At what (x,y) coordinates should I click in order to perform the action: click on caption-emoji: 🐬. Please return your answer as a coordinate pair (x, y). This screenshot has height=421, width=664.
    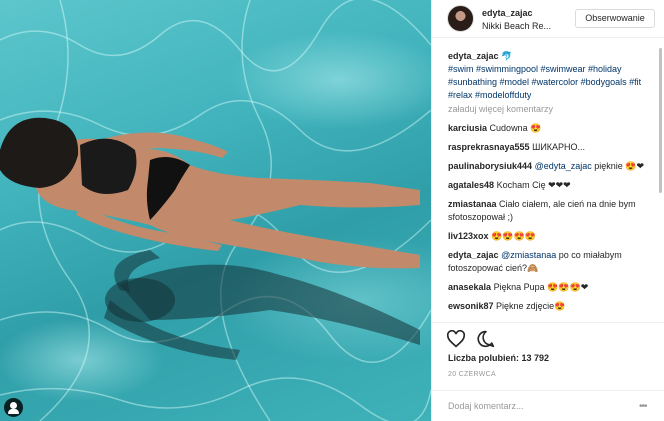
    Looking at the image, I should click on (507, 56).